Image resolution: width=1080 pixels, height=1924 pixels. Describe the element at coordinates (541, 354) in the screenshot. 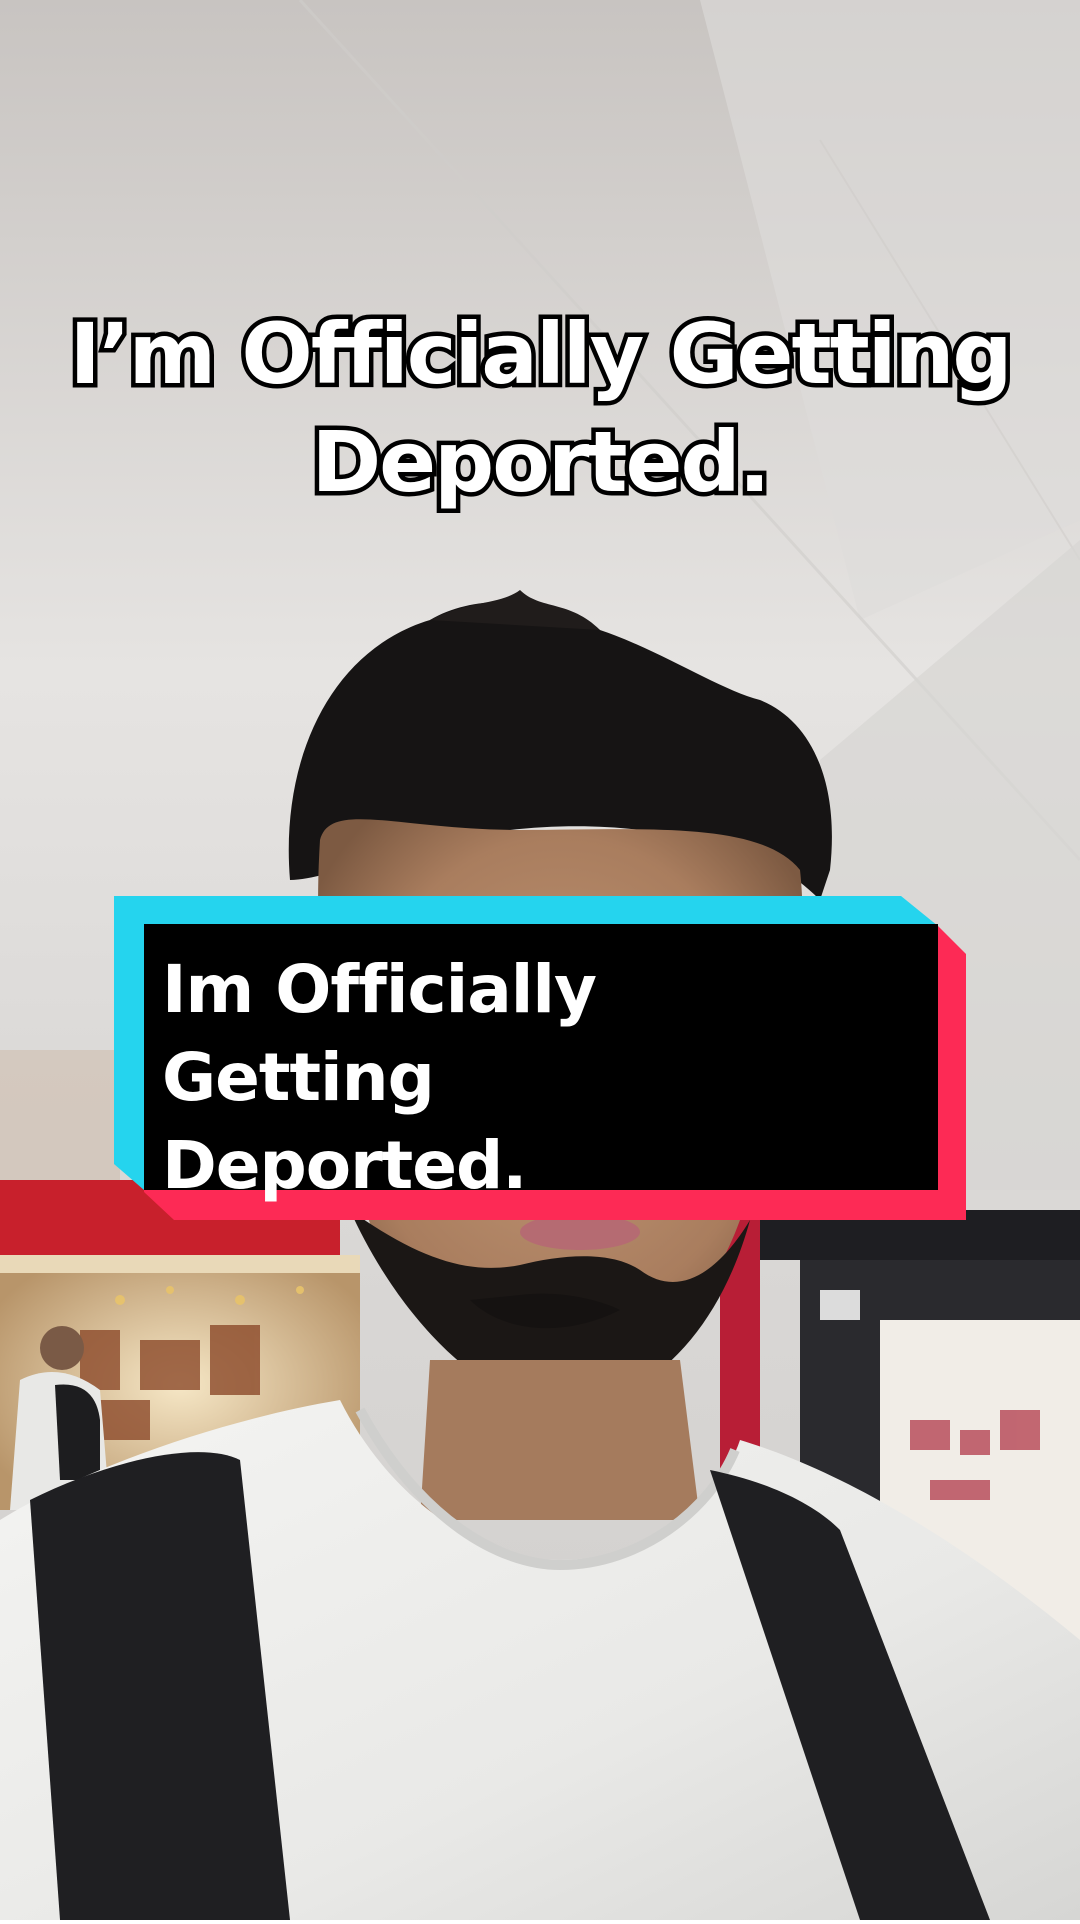

I see `video-caption-line1: I’m Officially Getting` at that location.